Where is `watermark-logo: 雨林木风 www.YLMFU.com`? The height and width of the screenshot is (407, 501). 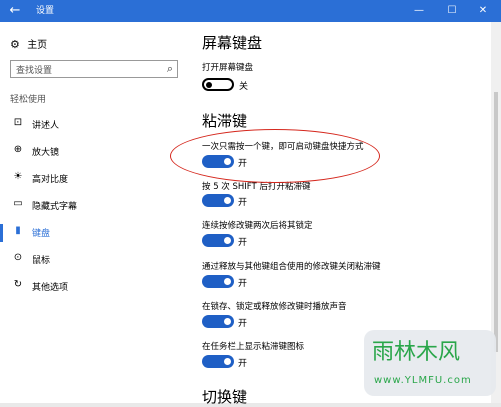
watermark-logo: 雨林木风 www.YLMFU.com is located at coordinates (430, 363).